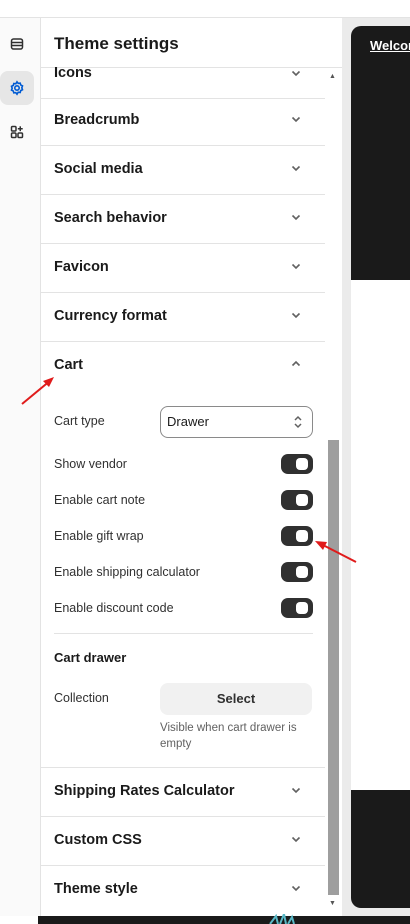 The height and width of the screenshot is (924, 410). What do you see at coordinates (333, 667) in the screenshot?
I see `scrollbar-thumb` at bounding box center [333, 667].